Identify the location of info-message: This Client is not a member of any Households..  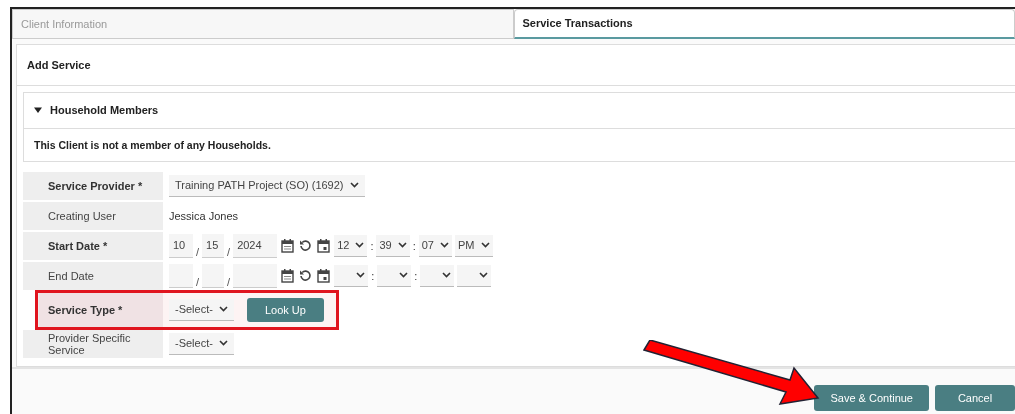
(152, 144).